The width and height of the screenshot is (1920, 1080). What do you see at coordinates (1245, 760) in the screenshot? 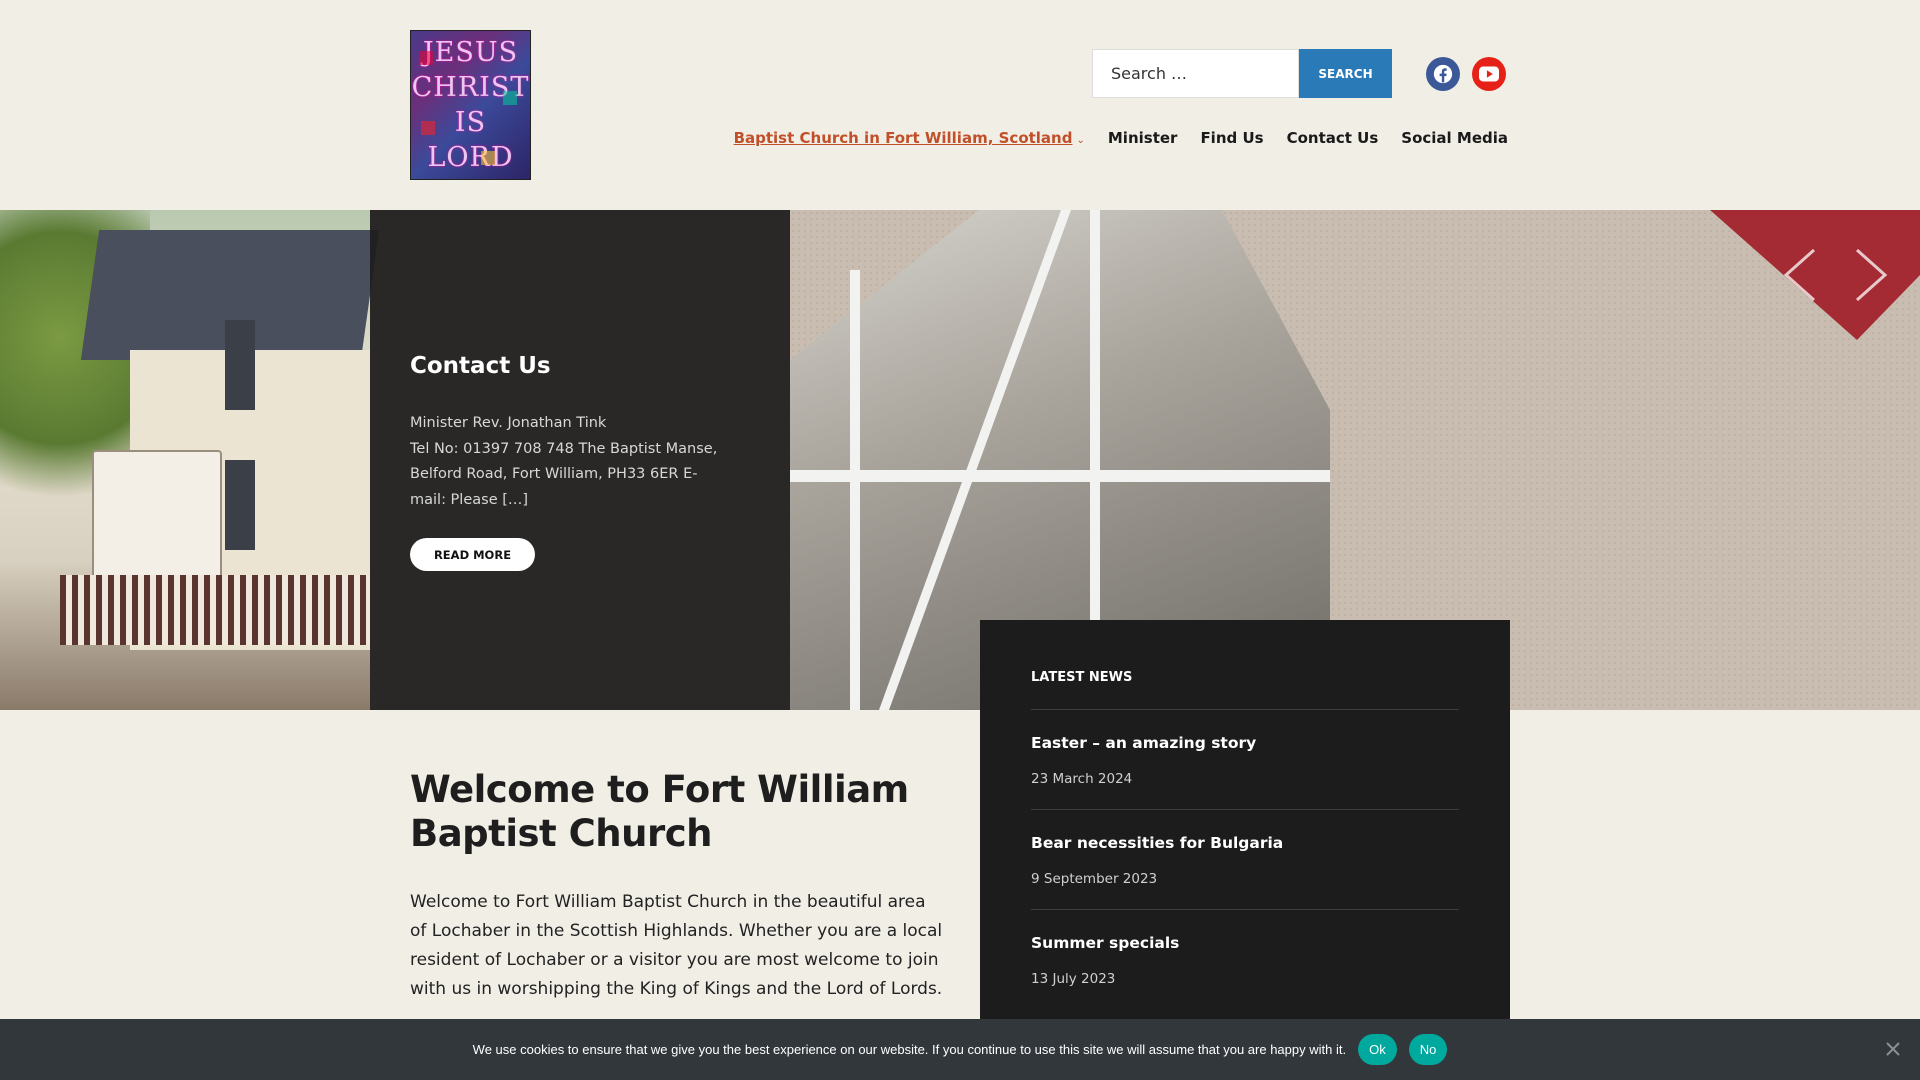
I see `news-item: Easter – an amazing story 23 March 2024` at bounding box center [1245, 760].